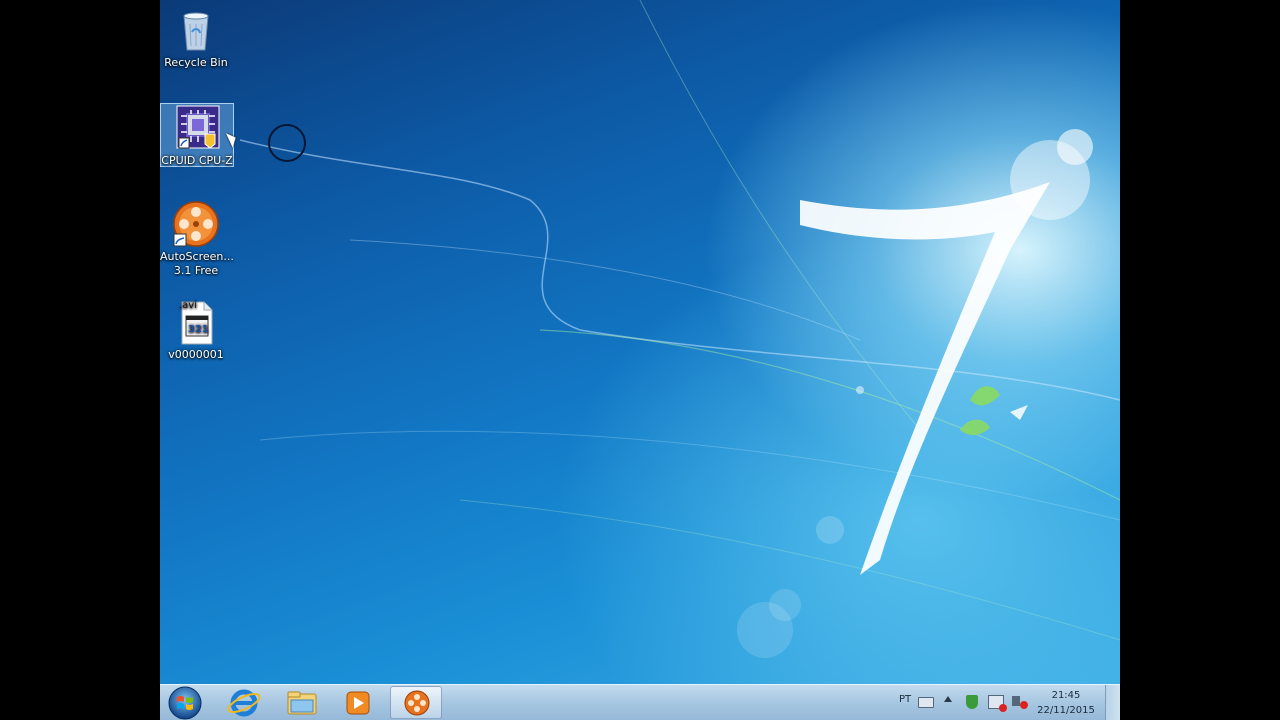 Image resolution: width=1280 pixels, height=720 pixels. What do you see at coordinates (196, 354) in the screenshot?
I see `desktop-icon-label: v0000001` at bounding box center [196, 354].